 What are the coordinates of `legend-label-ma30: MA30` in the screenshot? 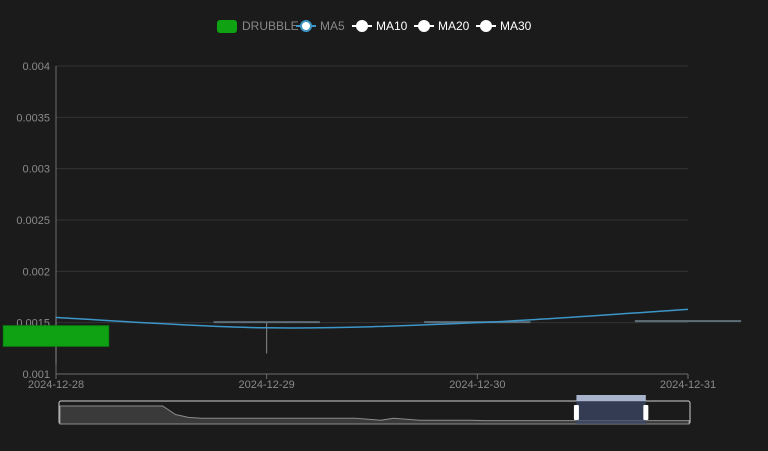 It's located at (516, 26).